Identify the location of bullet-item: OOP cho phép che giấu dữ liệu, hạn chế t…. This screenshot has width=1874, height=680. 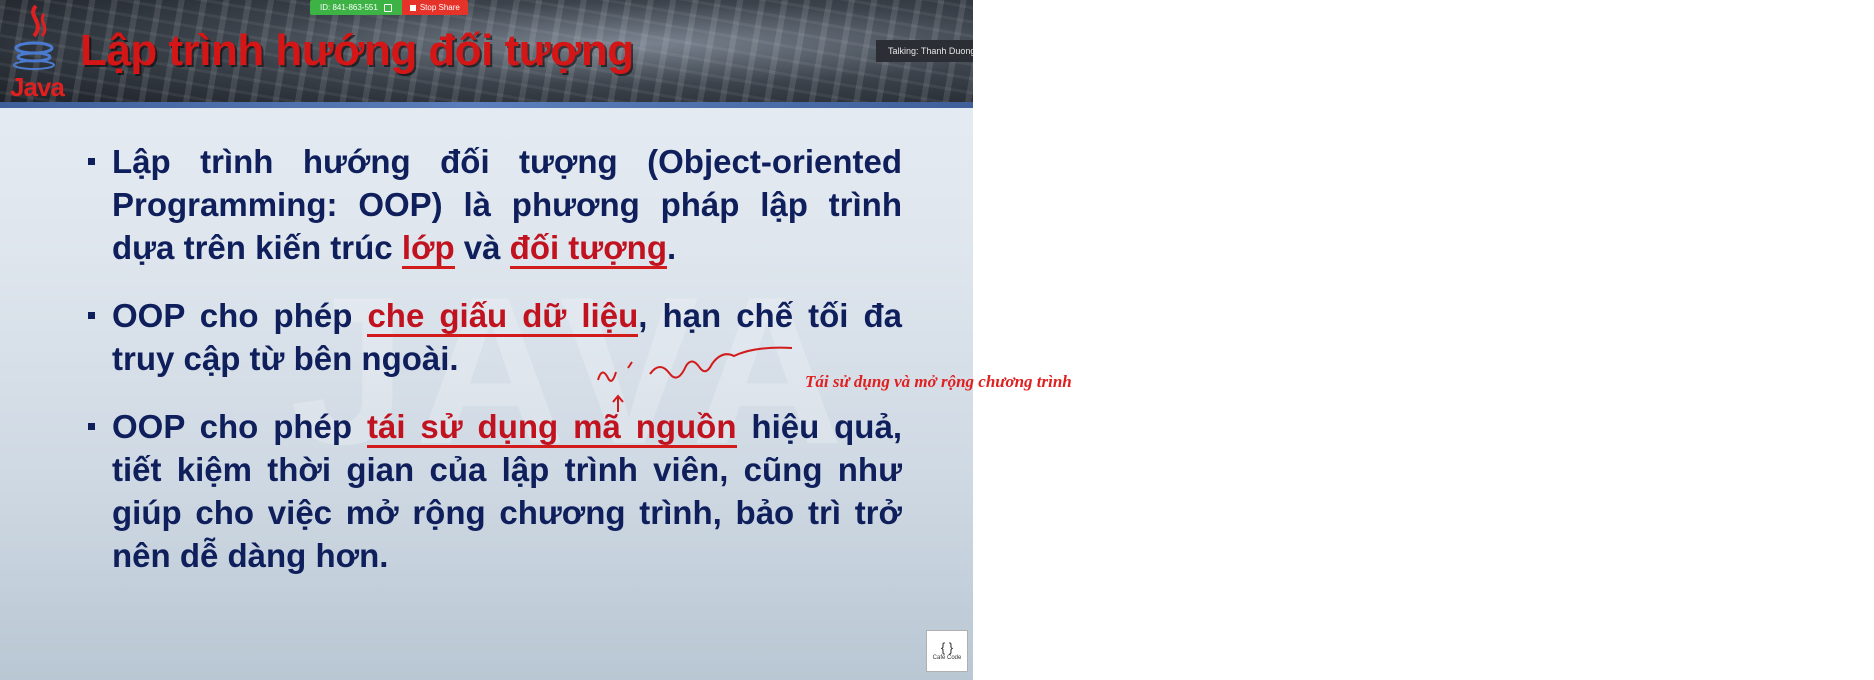
(494, 337).